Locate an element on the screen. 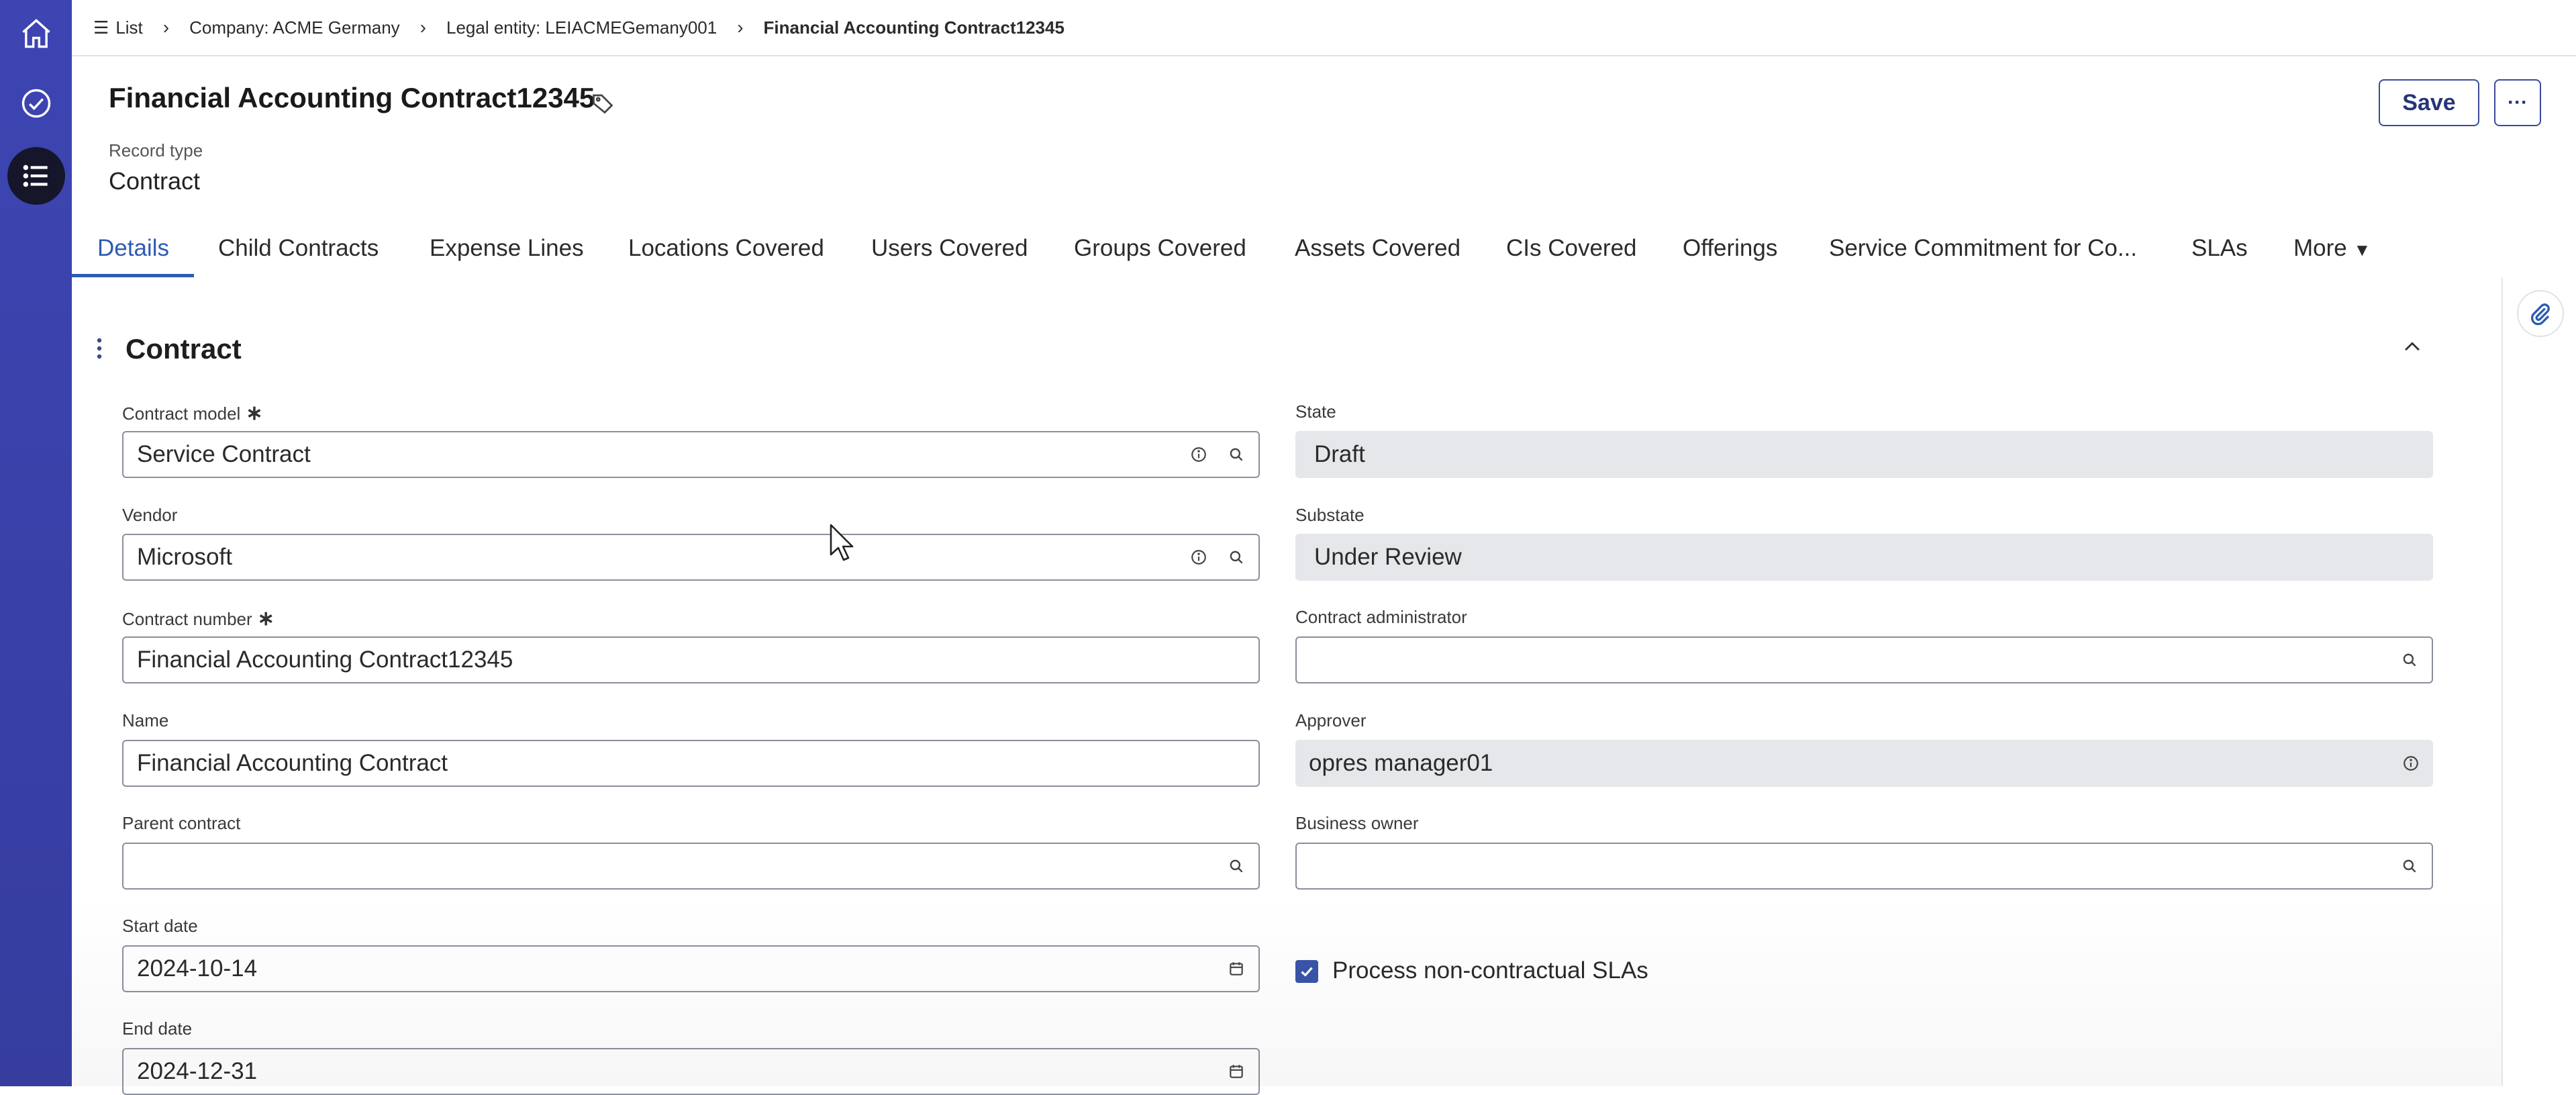 This screenshot has height=1095, width=2576. vendor-value: Microsoft is located at coordinates (184, 557).